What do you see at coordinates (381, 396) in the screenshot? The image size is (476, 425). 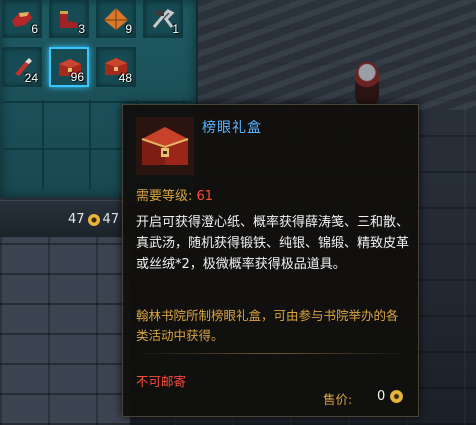 I see `price-value: 0` at bounding box center [381, 396].